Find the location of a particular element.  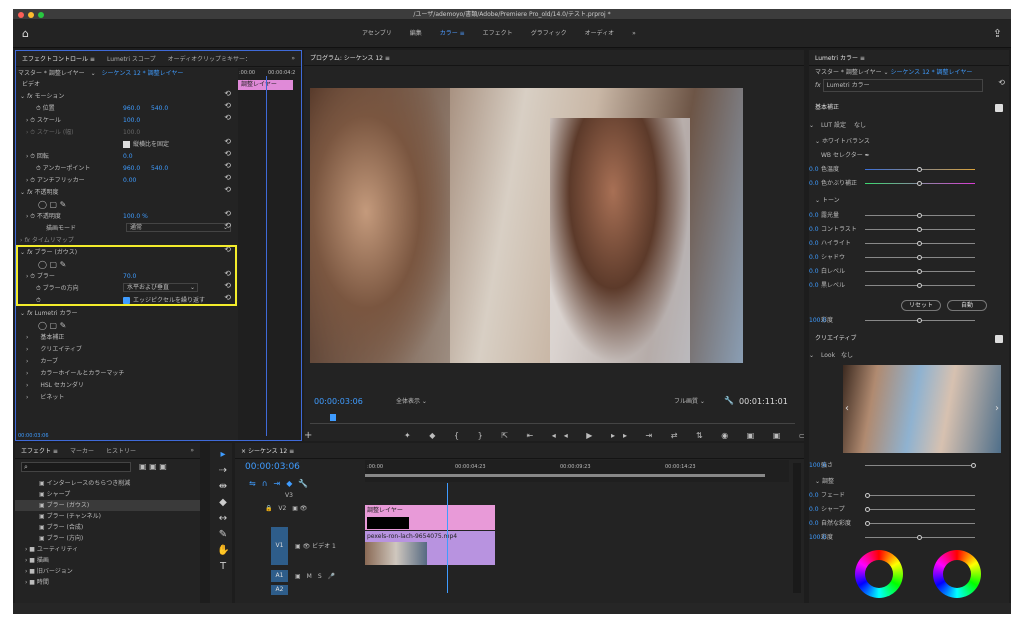

look-preview-image: ‹ › is located at coordinates (922, 409).